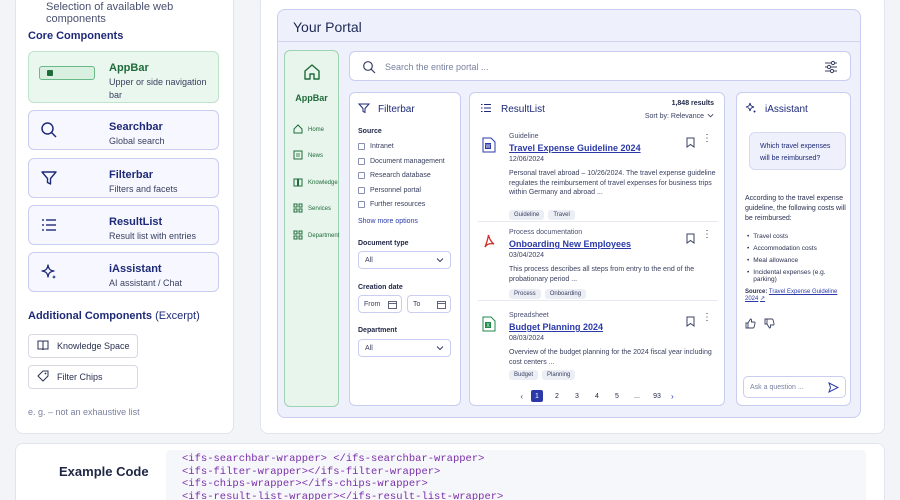 This screenshot has height=500, width=900. I want to click on next-page-icon: ›, so click(672, 396).